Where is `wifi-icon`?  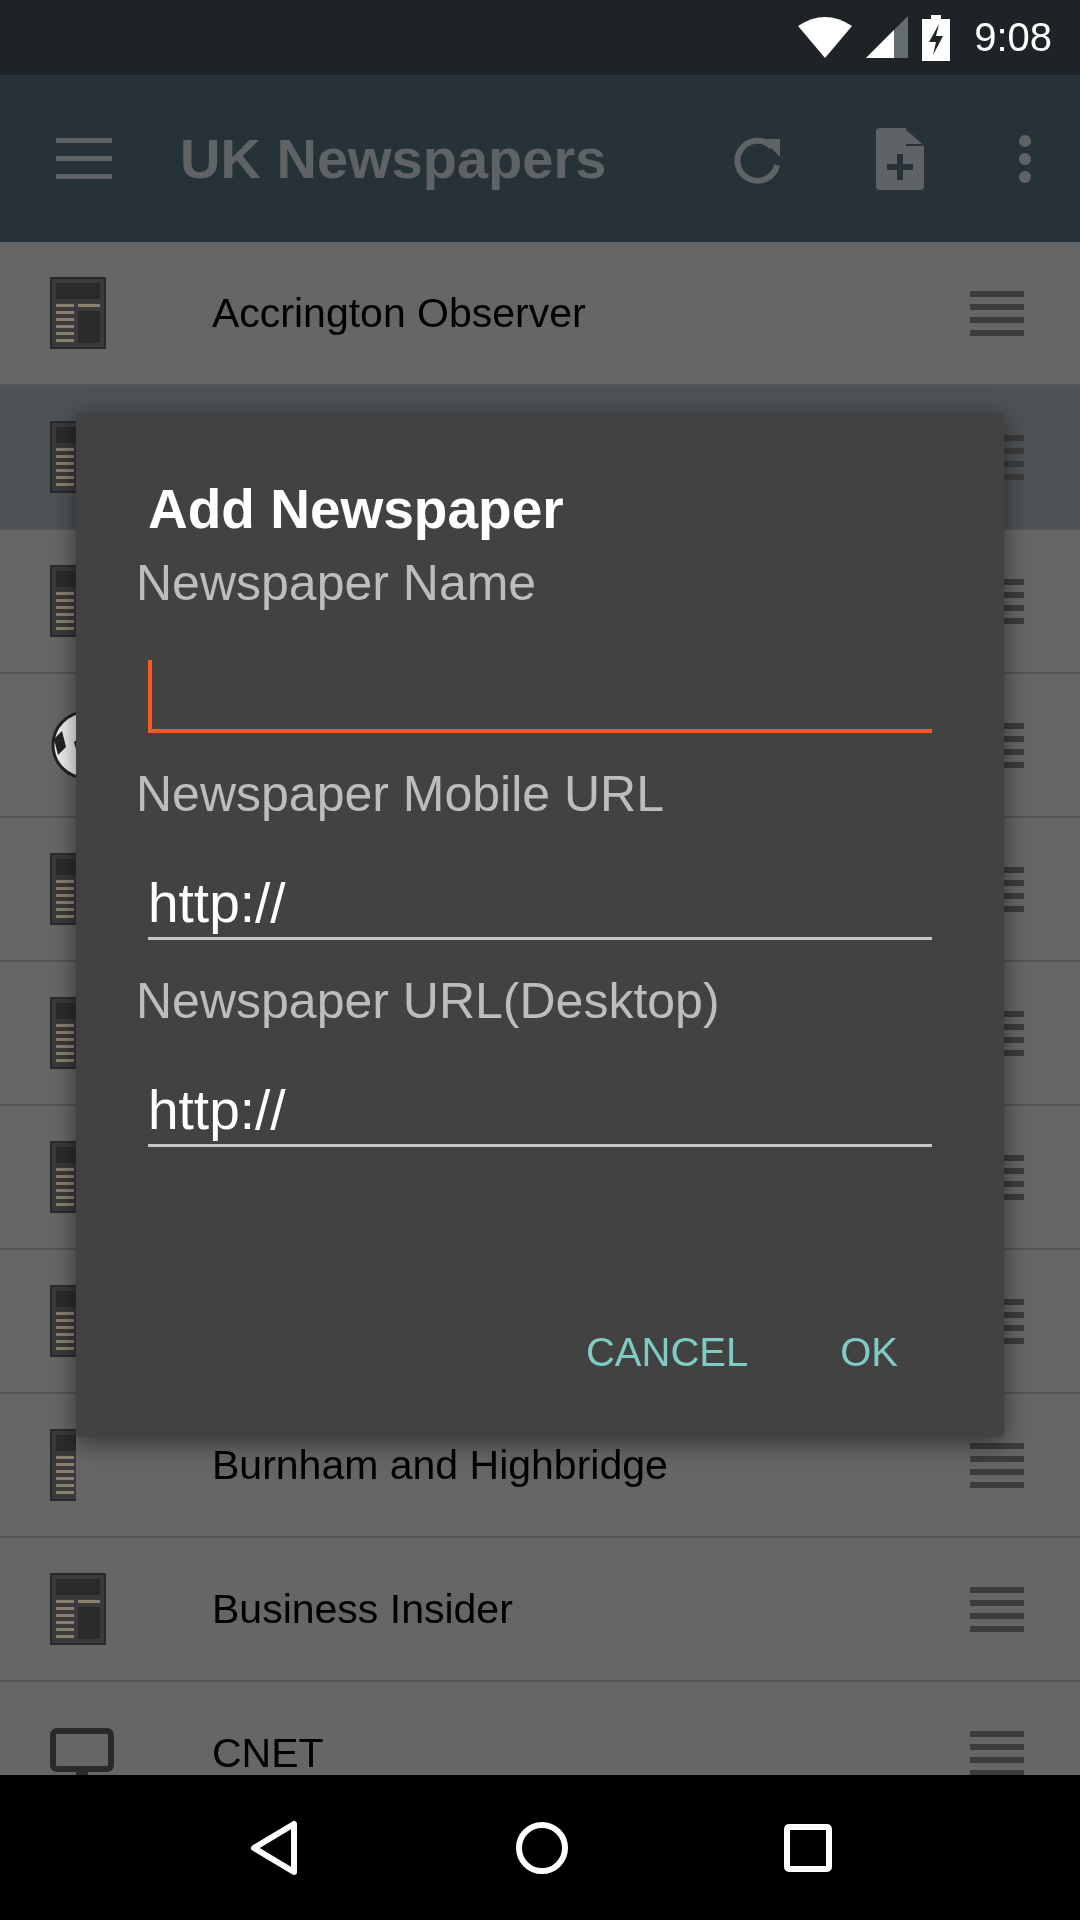 wifi-icon is located at coordinates (825, 37).